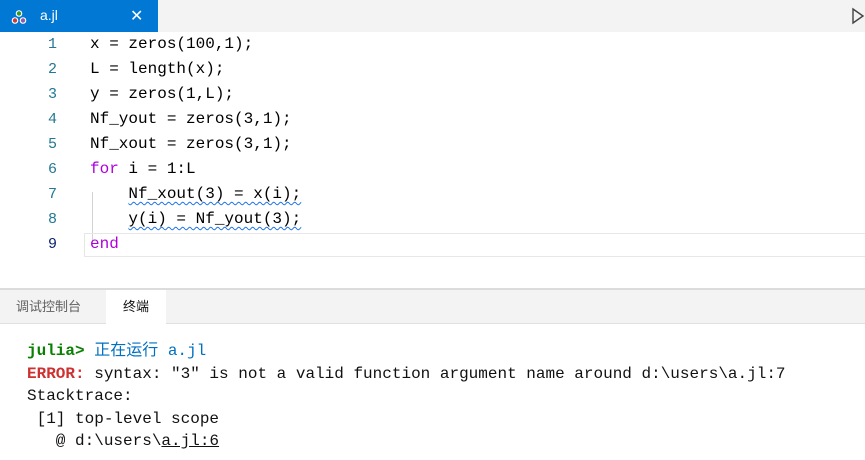 The image size is (865, 460). I want to click on error-label: ERROR:, so click(56, 373).